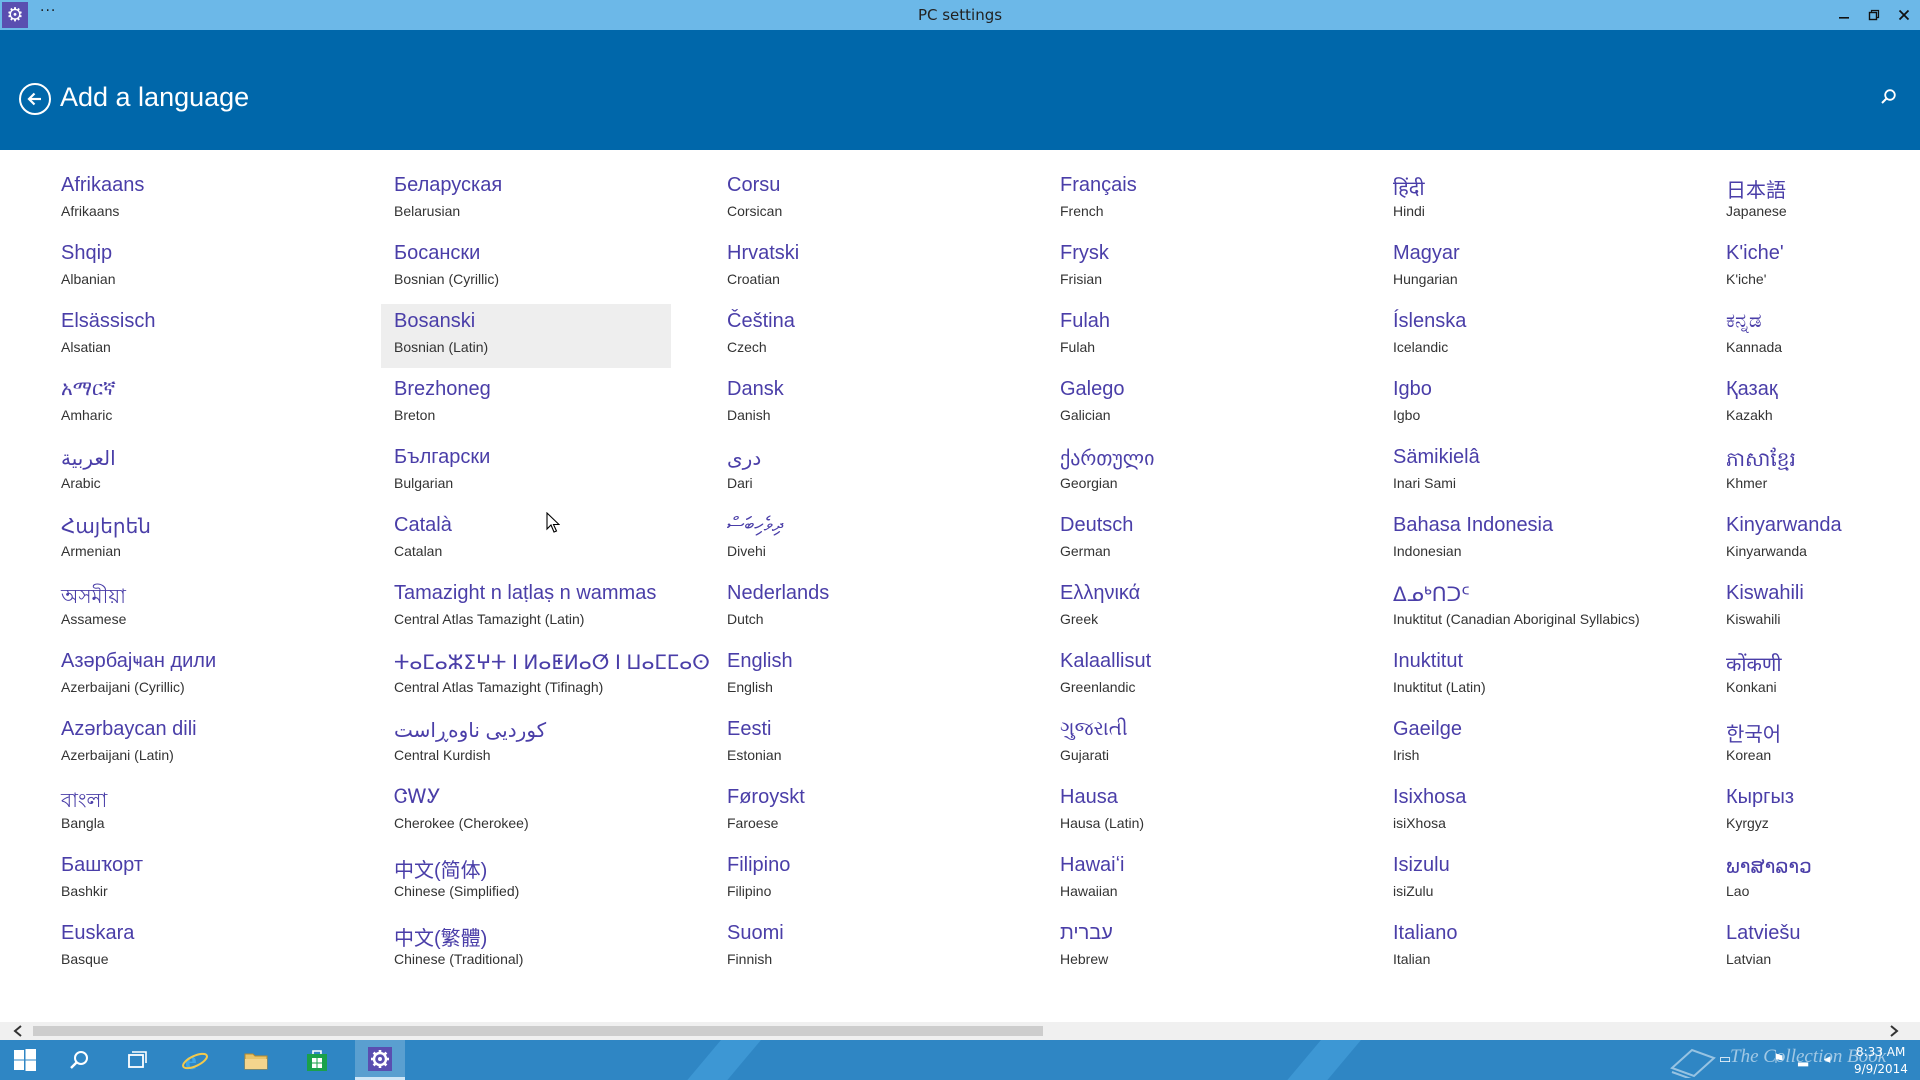  I want to click on language-item: Latviešu Latvian, so click(1816, 948).